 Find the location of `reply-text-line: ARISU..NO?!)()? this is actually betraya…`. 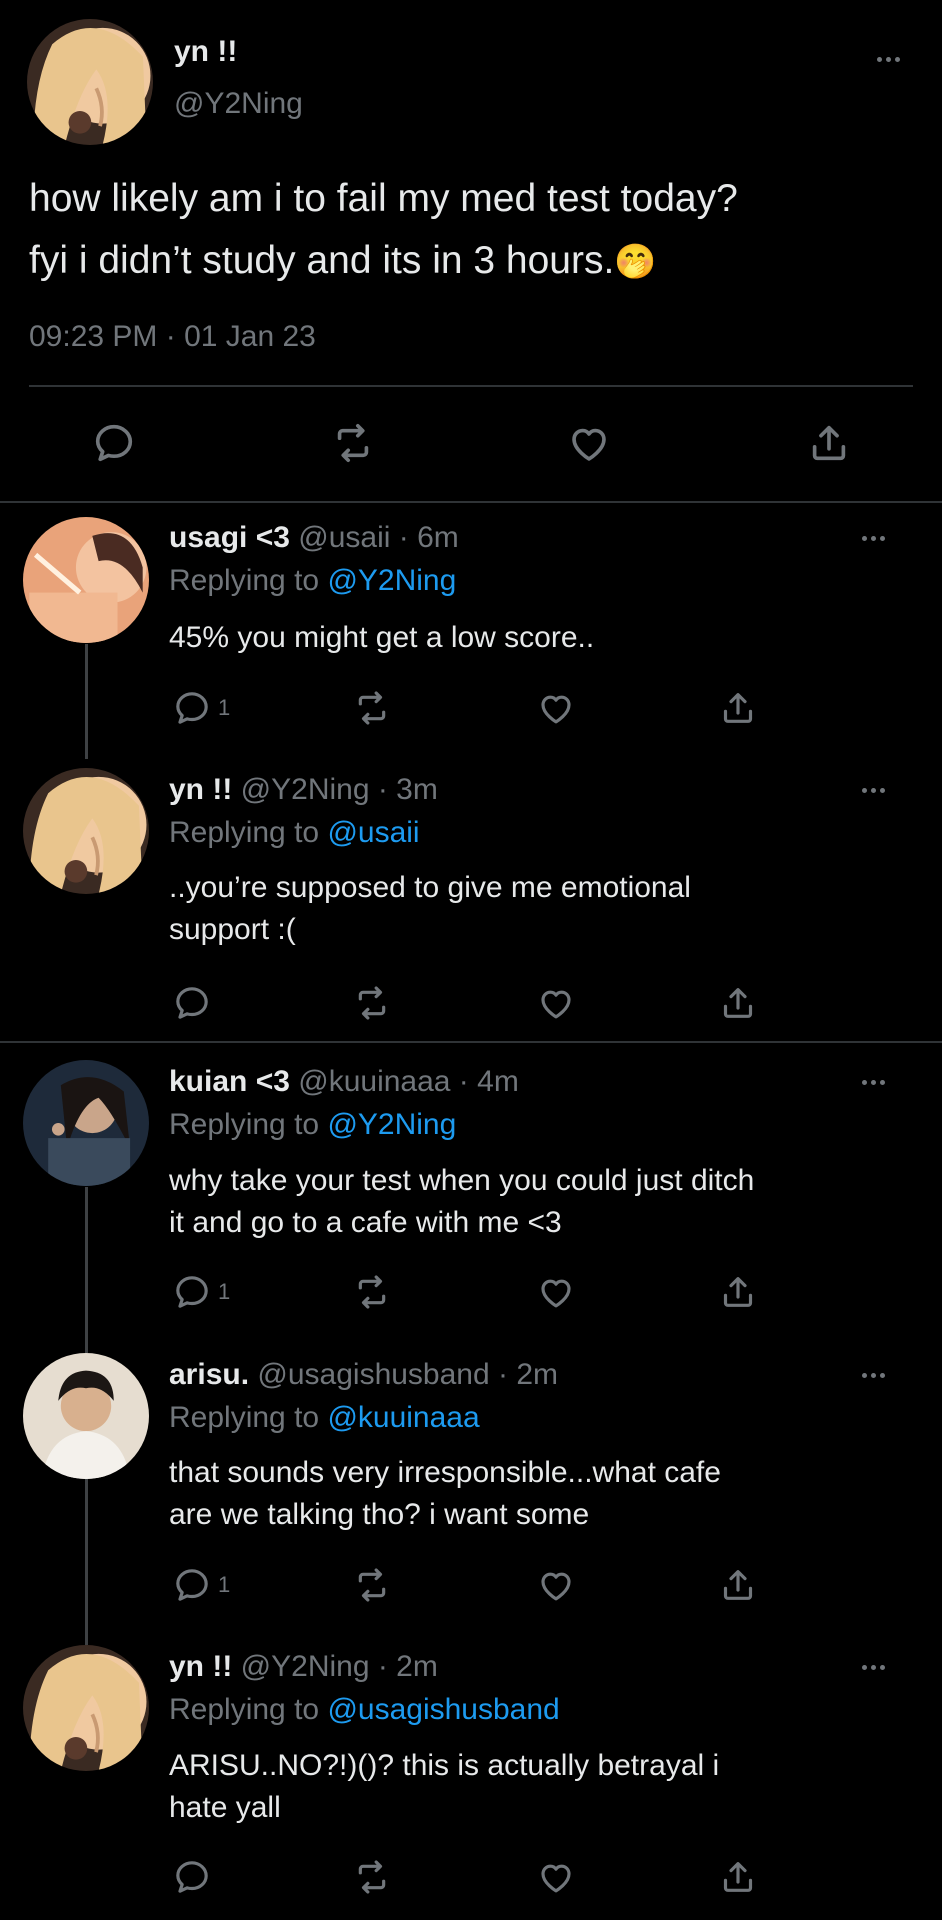

reply-text-line: ARISU..NO?!)()? this is actually betraya… is located at coordinates (444, 1765).